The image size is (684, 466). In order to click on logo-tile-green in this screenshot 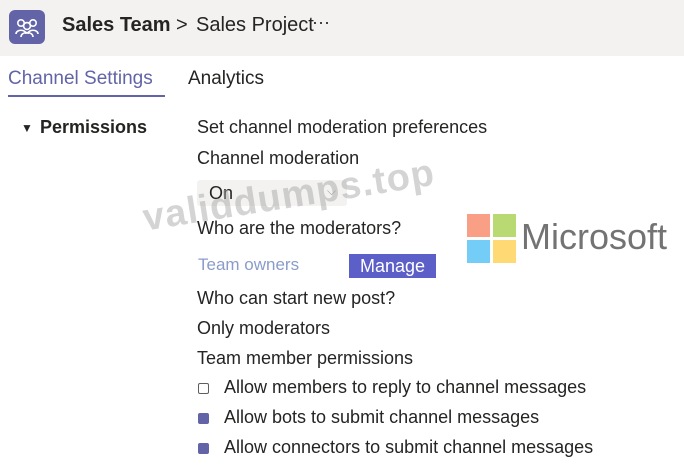, I will do `click(504, 225)`.